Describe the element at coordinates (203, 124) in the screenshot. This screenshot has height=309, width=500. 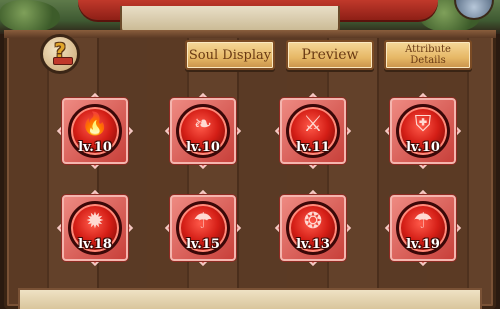
I see `feather-icon: ❧` at that location.